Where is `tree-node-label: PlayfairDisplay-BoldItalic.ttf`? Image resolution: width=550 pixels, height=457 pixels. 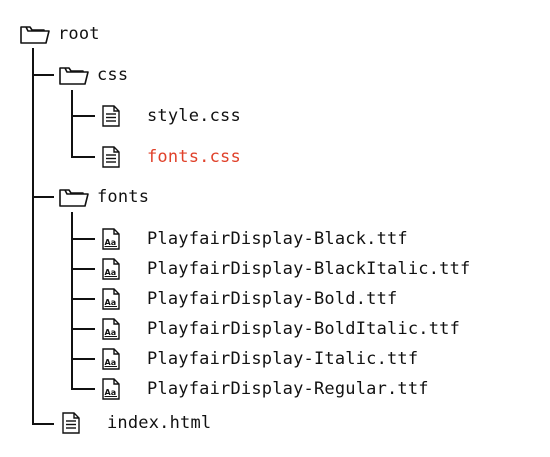
tree-node-label: PlayfairDisplay-BoldItalic.ttf is located at coordinates (304, 329).